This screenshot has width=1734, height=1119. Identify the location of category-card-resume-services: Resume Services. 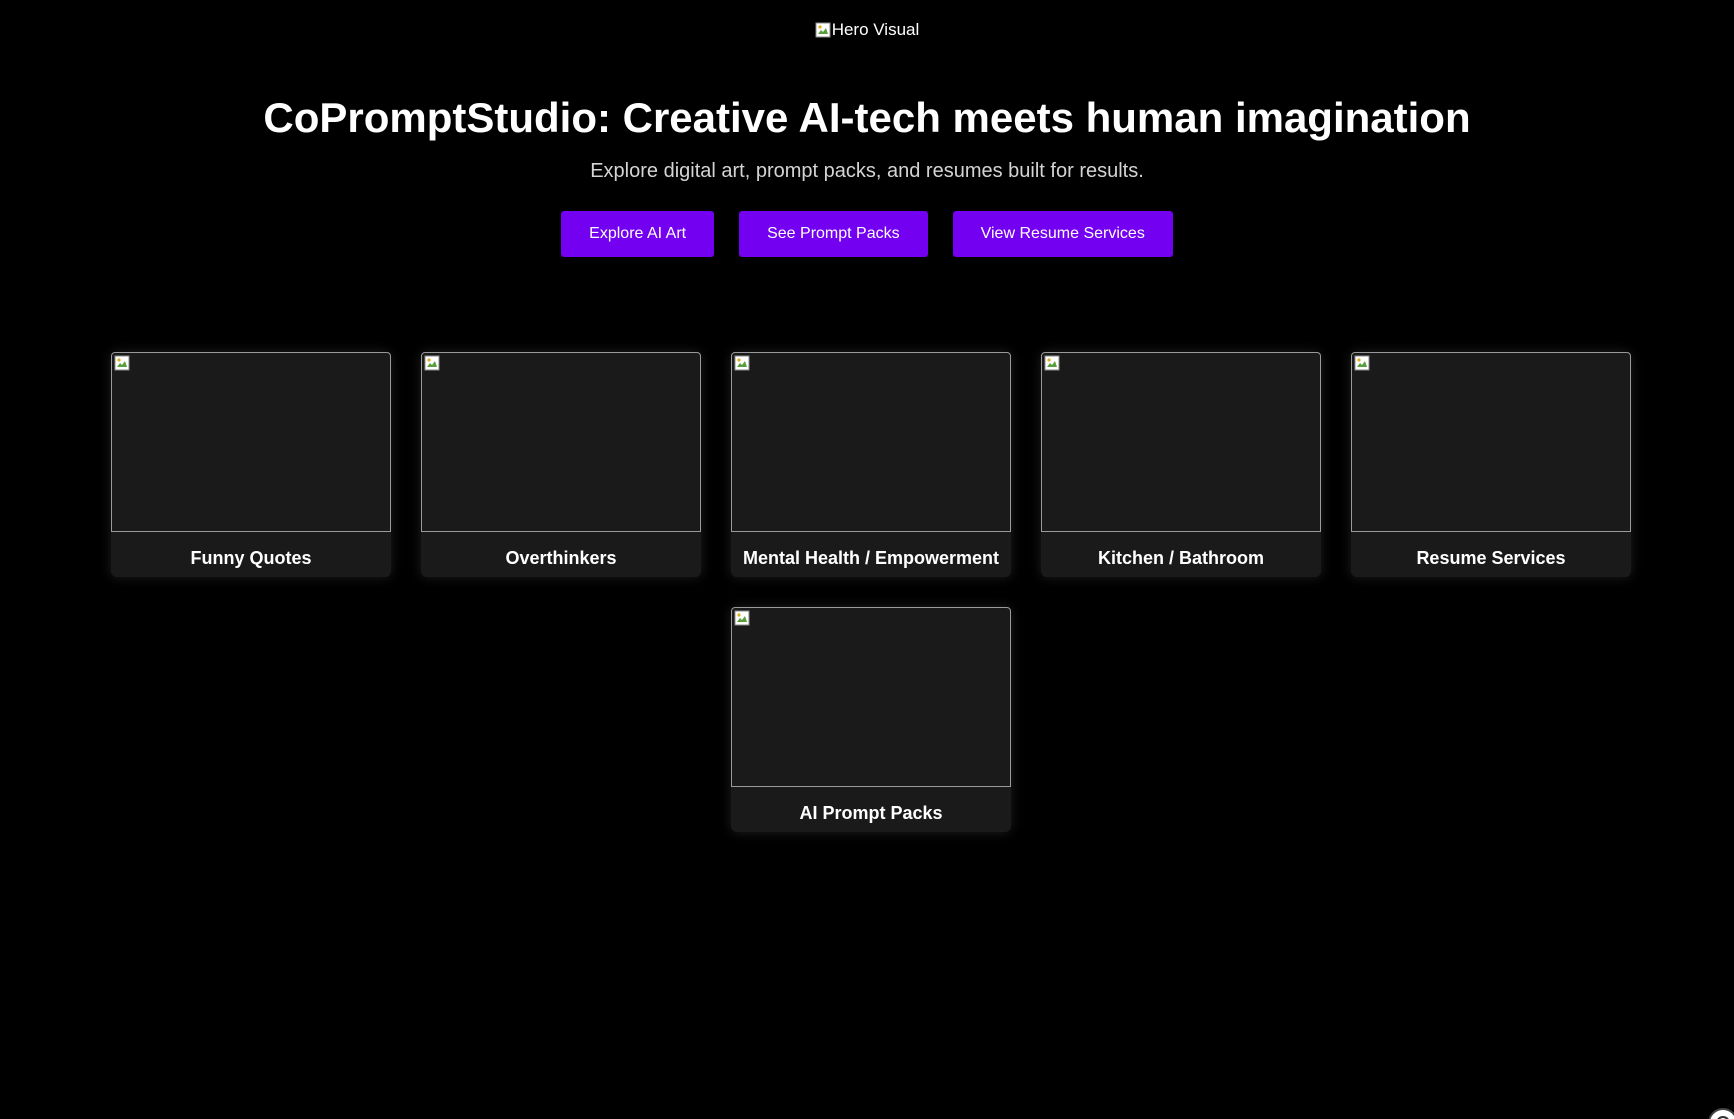
(1491, 464).